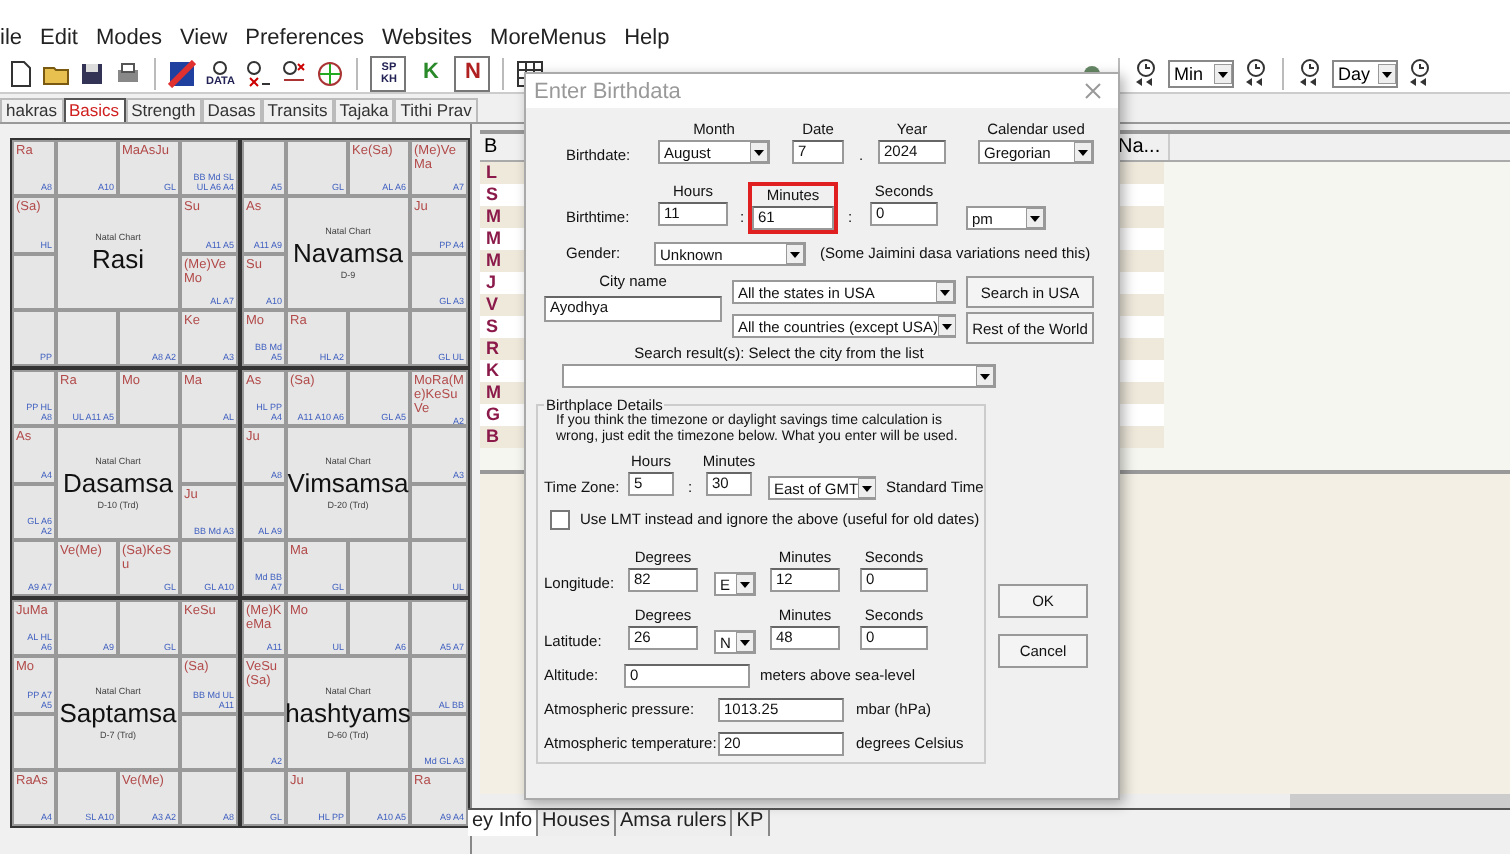 This screenshot has height=854, width=1510. Describe the element at coordinates (674, 823) in the screenshot. I see `tab: Amsa rulers` at that location.